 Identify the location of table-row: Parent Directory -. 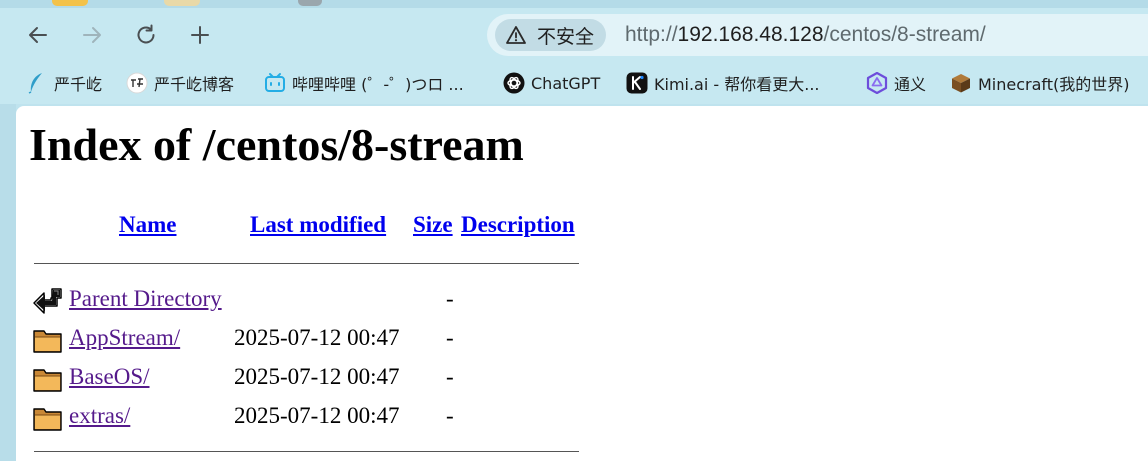
(316, 301).